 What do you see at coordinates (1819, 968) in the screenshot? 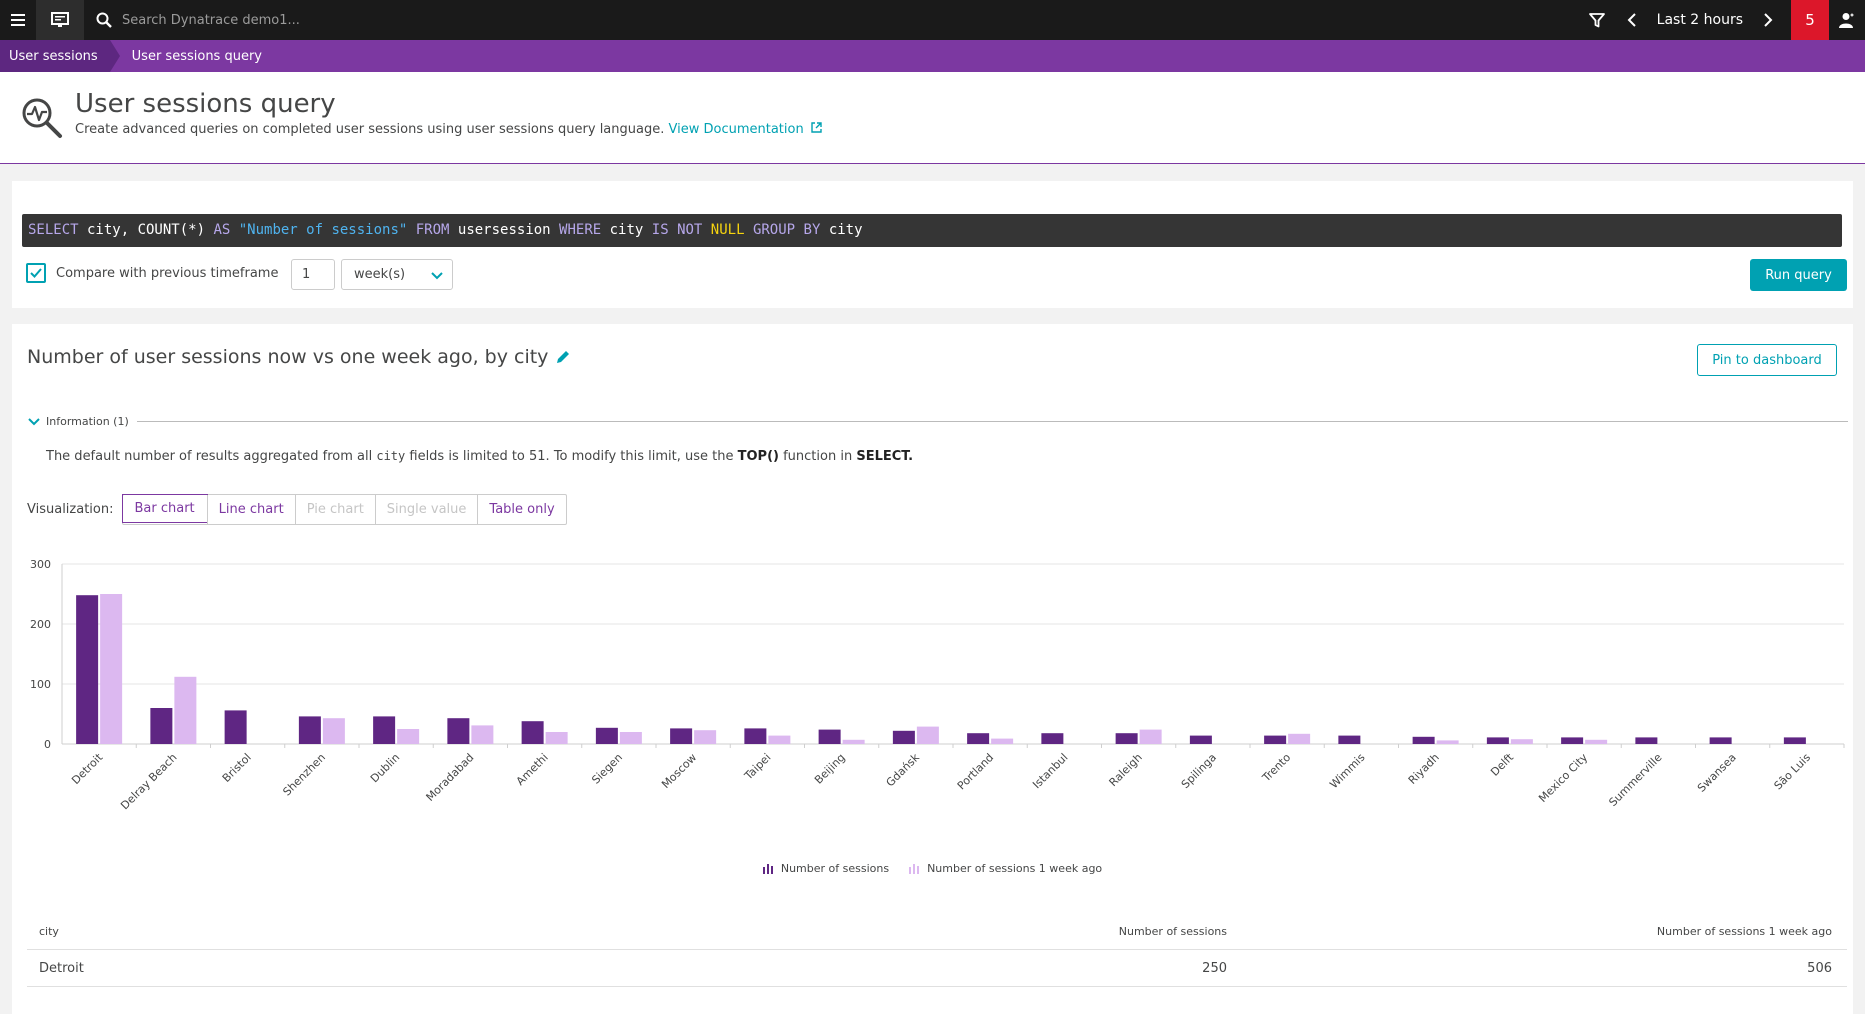
I see `cell-sessions-week-ago: 506` at bounding box center [1819, 968].